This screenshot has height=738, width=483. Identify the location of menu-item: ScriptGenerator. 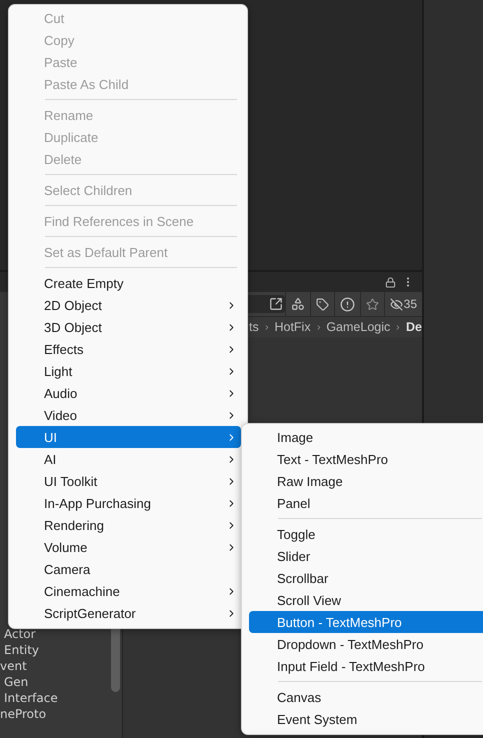
(128, 613).